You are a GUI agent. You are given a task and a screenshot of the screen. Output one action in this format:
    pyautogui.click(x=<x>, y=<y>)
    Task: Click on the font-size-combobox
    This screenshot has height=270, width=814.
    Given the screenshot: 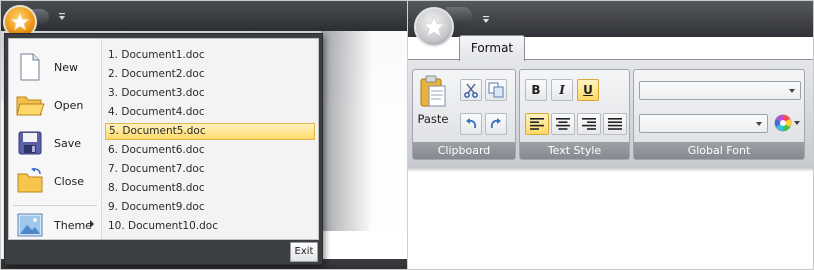 What is the action you would take?
    pyautogui.click(x=703, y=123)
    